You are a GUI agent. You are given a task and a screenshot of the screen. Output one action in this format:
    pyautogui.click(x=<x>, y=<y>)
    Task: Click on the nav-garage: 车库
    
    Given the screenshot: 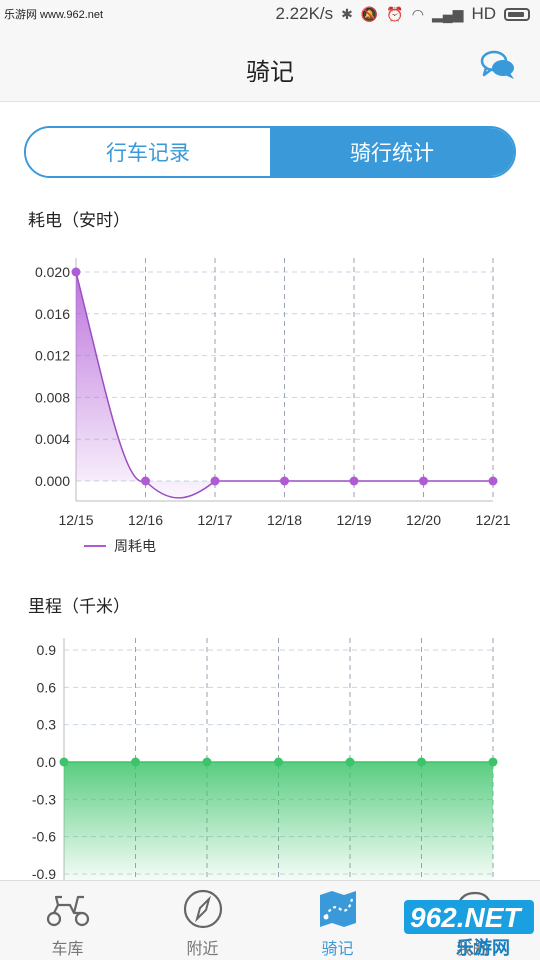 What is the action you would take?
    pyautogui.click(x=67, y=920)
    